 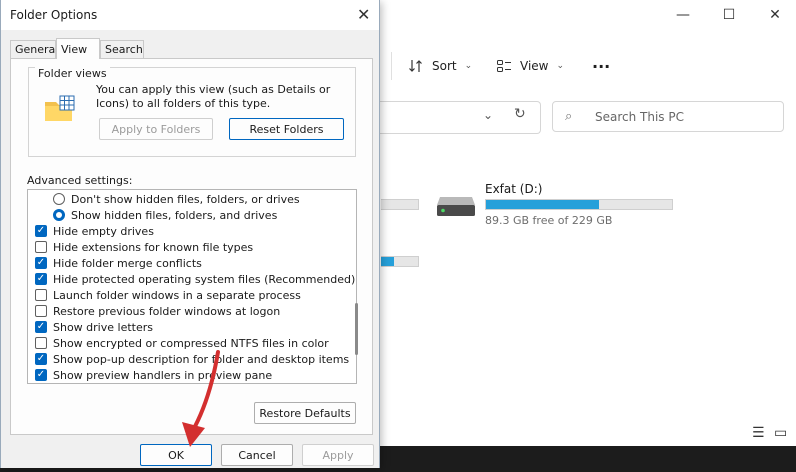 What do you see at coordinates (569, 116) in the screenshot?
I see `search-icon: ⌕` at bounding box center [569, 116].